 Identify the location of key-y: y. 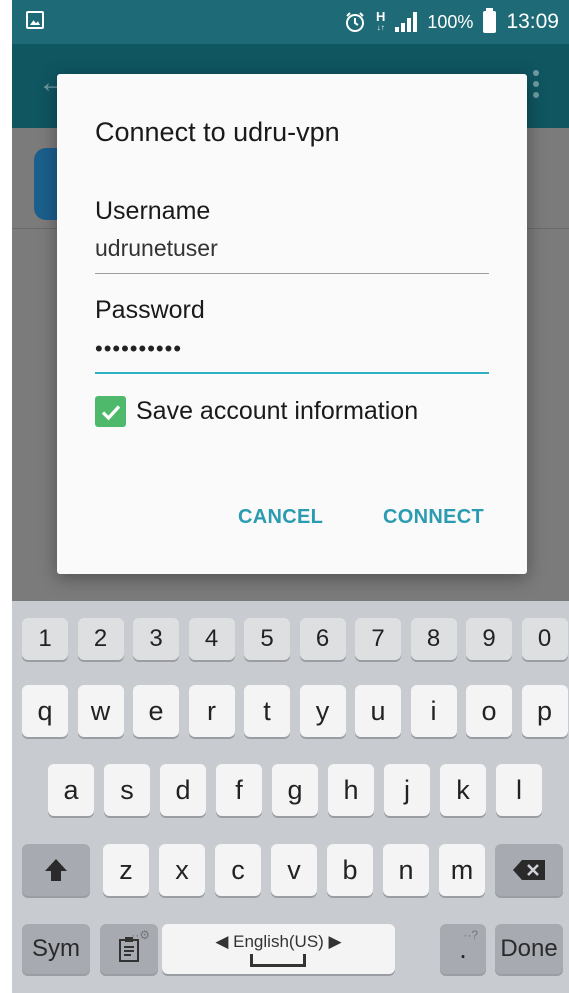
(322, 711).